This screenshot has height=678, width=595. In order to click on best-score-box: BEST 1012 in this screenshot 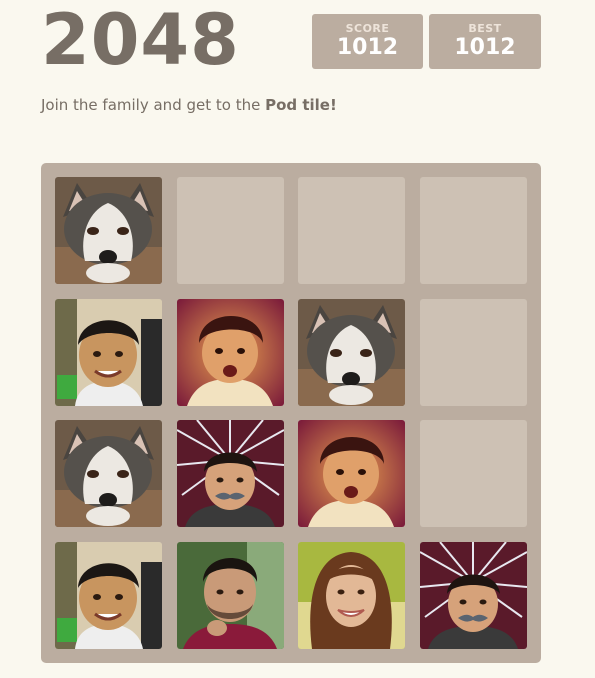, I will do `click(485, 41)`.